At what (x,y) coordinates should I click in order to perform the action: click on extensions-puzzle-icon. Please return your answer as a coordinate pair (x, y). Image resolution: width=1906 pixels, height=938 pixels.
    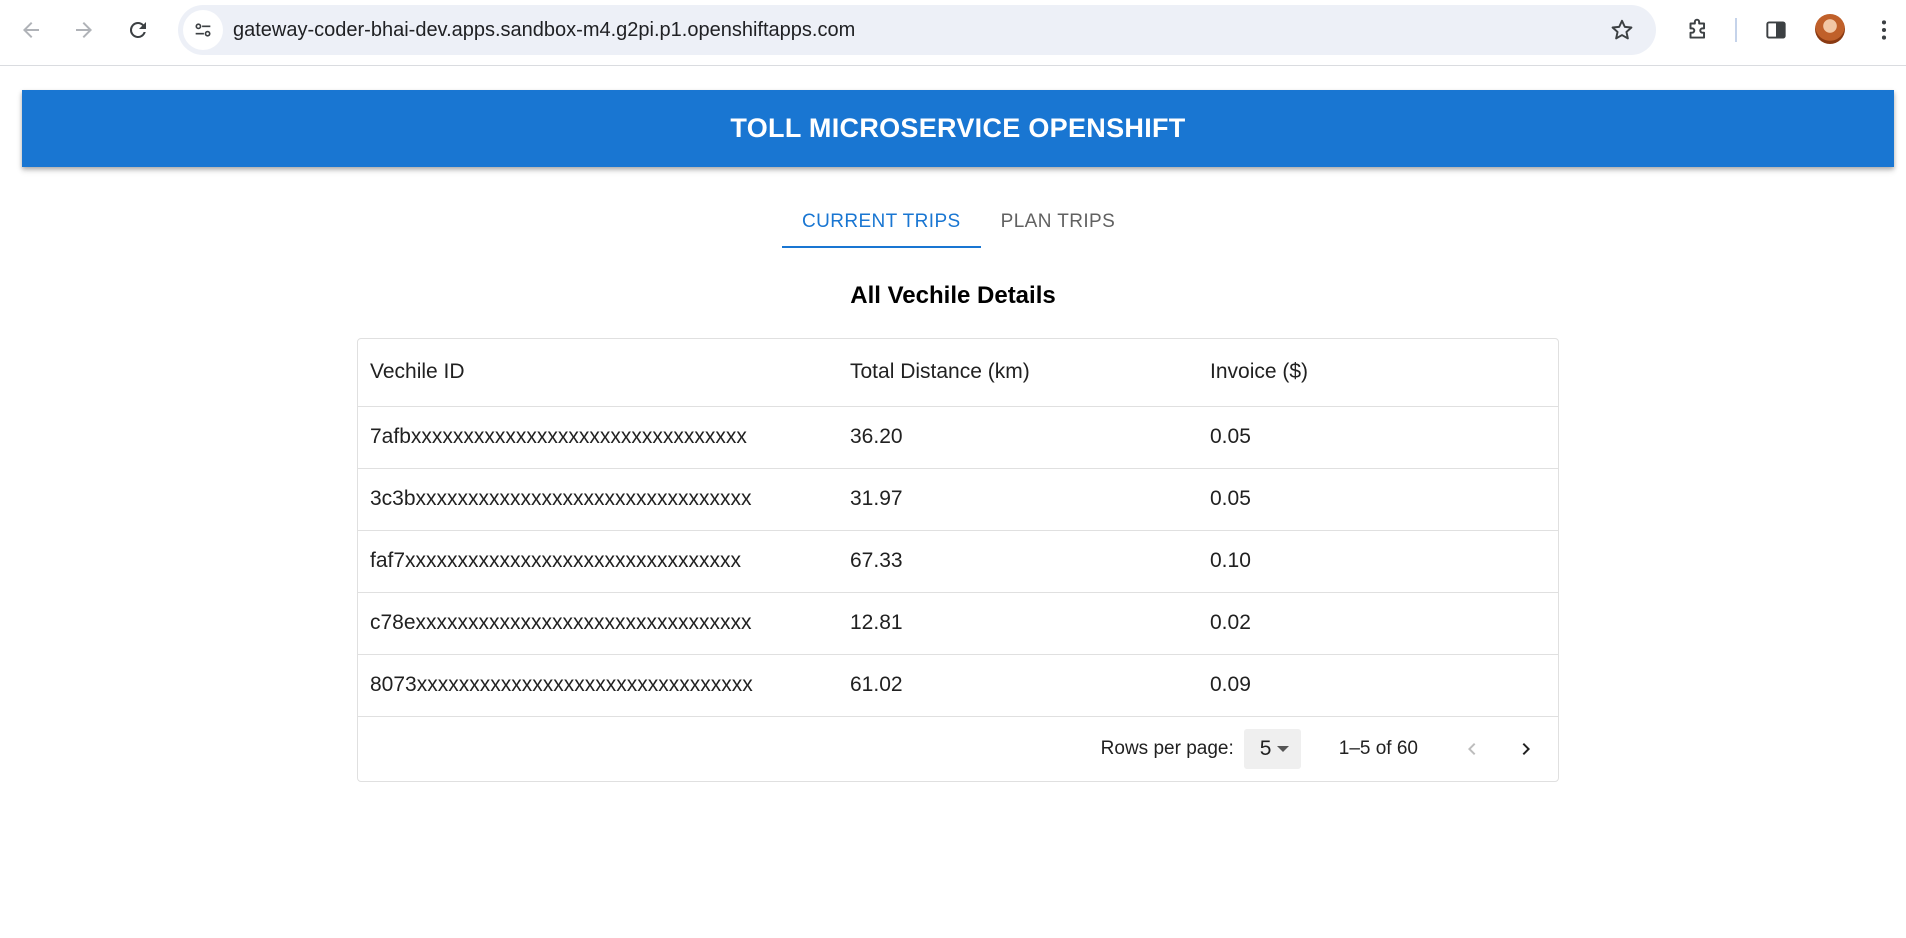
    Looking at the image, I should click on (1697, 28).